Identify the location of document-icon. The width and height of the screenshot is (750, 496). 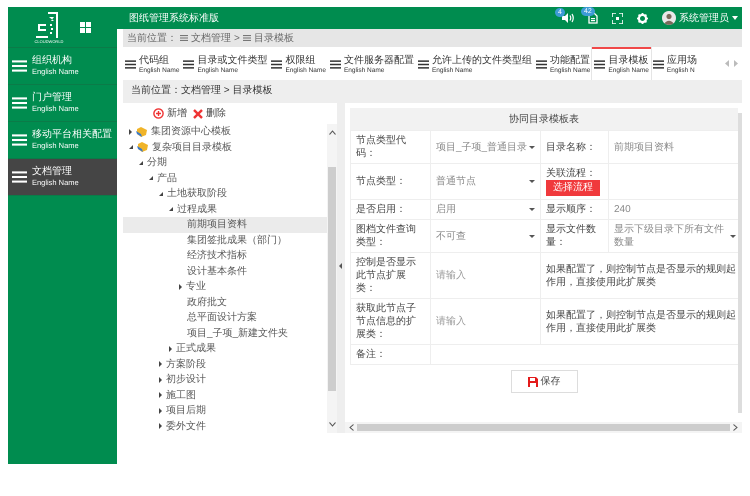
(593, 18).